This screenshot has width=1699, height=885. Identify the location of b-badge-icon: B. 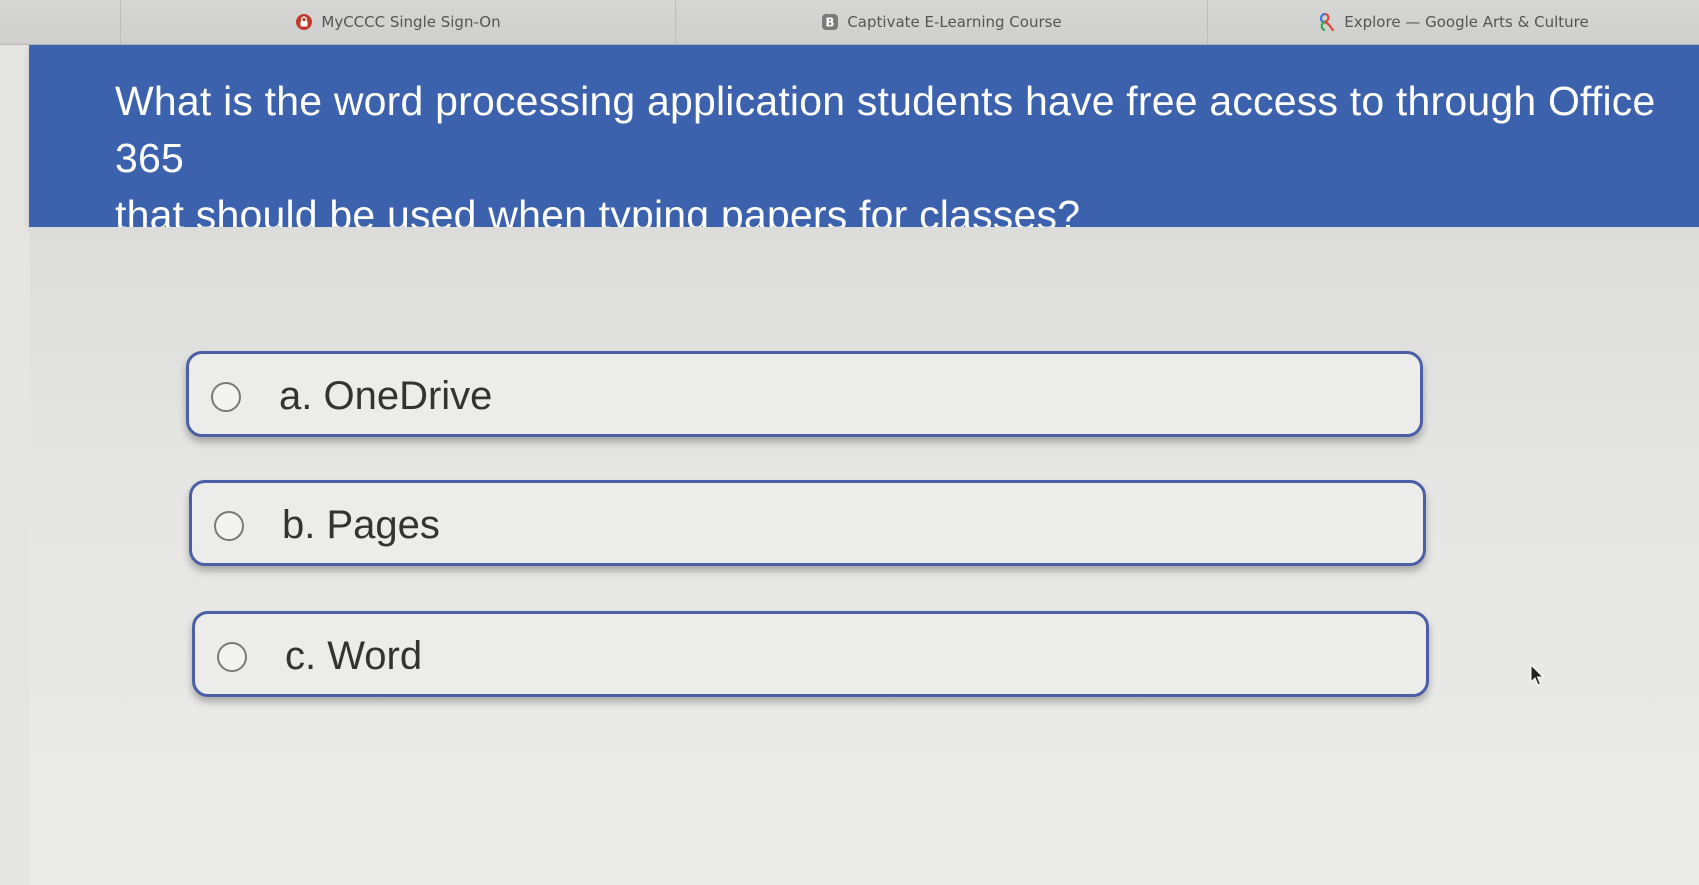
(830, 22).